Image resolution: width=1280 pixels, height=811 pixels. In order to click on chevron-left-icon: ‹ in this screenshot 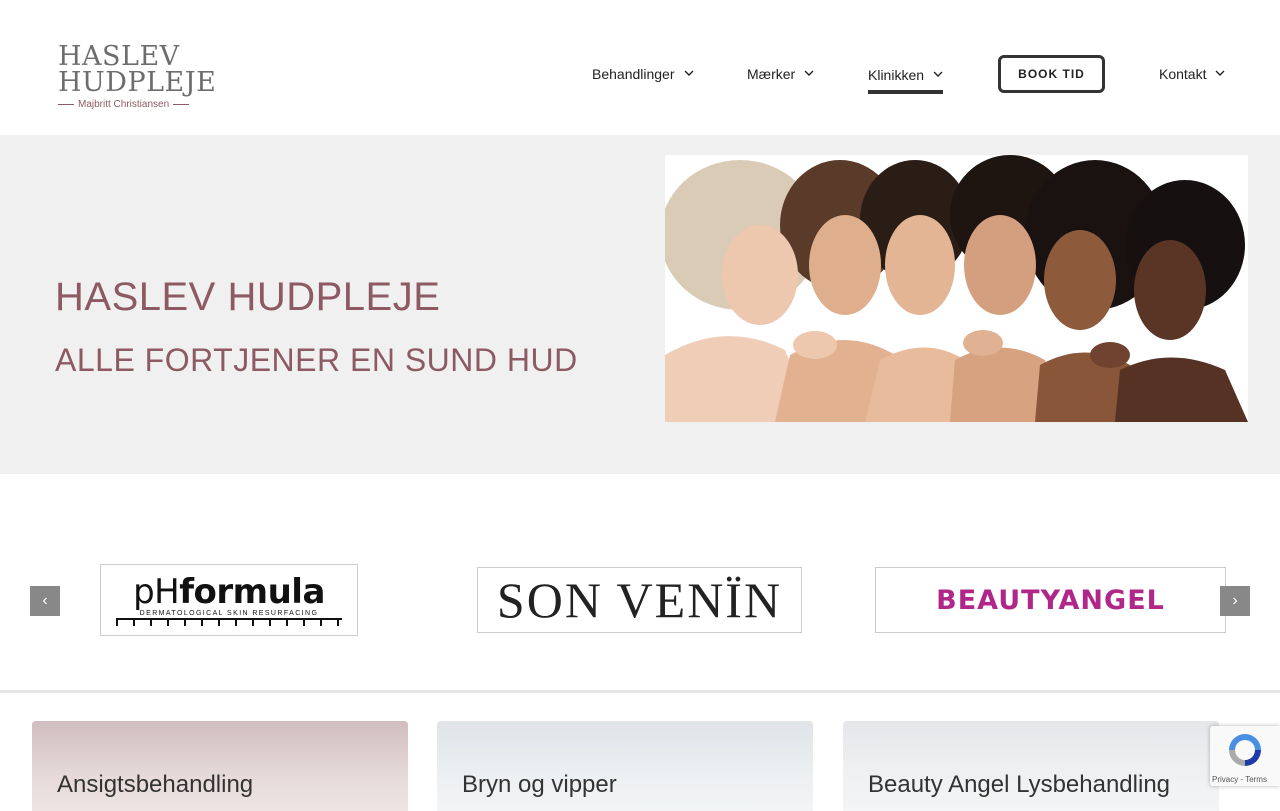, I will do `click(45, 600)`.